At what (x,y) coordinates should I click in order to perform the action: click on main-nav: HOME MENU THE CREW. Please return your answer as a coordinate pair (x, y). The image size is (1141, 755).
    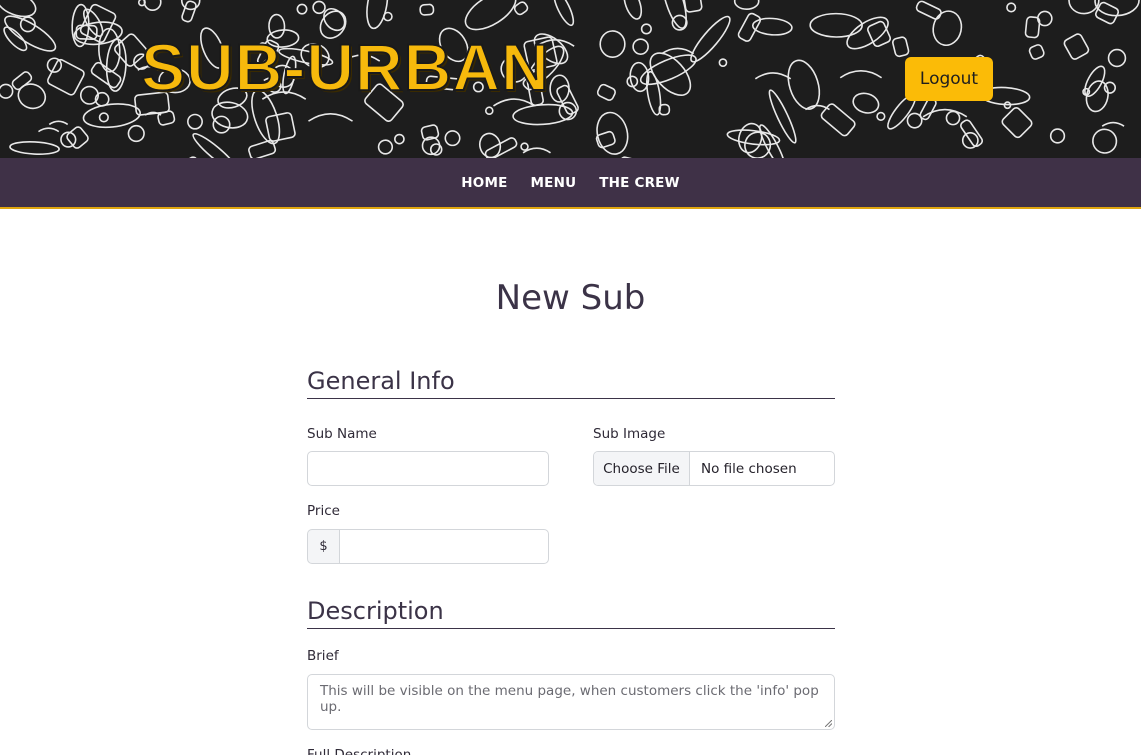
    Looking at the image, I should click on (570, 183).